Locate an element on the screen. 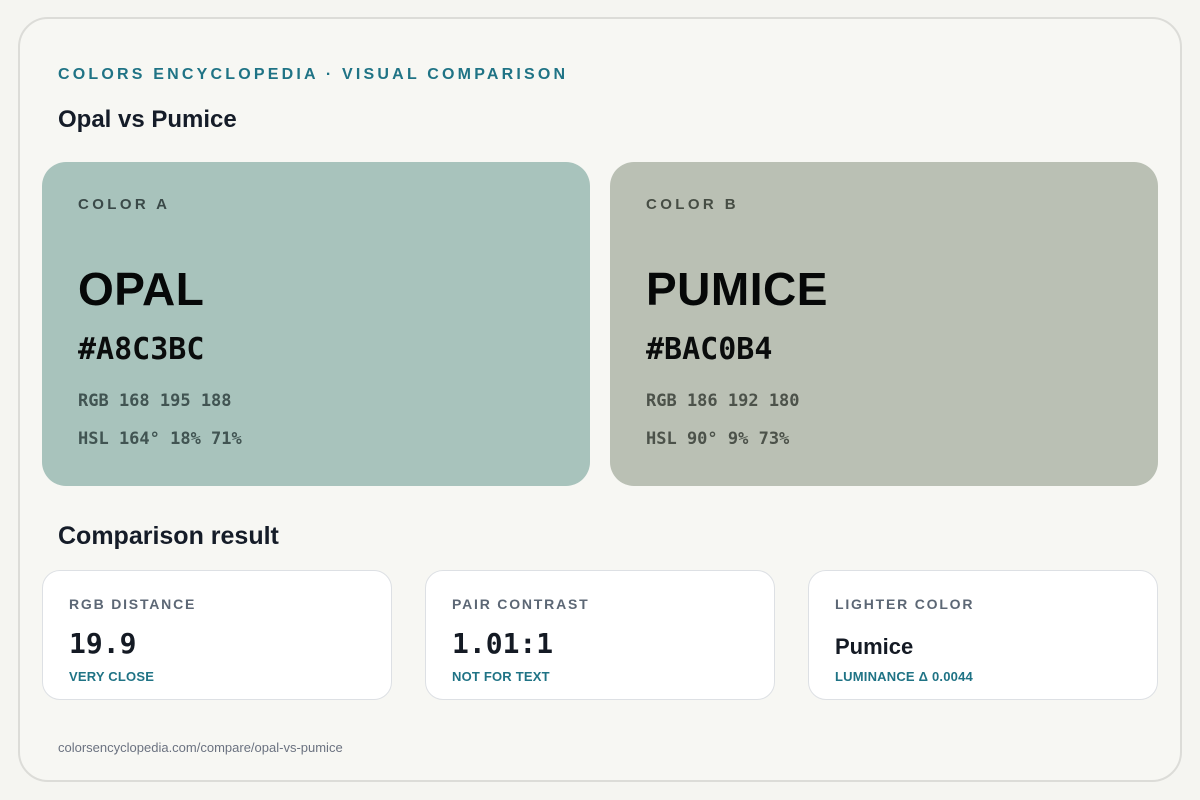 The image size is (1200, 800). color-b-hsl: HSL 90° 9% 73% is located at coordinates (718, 439).